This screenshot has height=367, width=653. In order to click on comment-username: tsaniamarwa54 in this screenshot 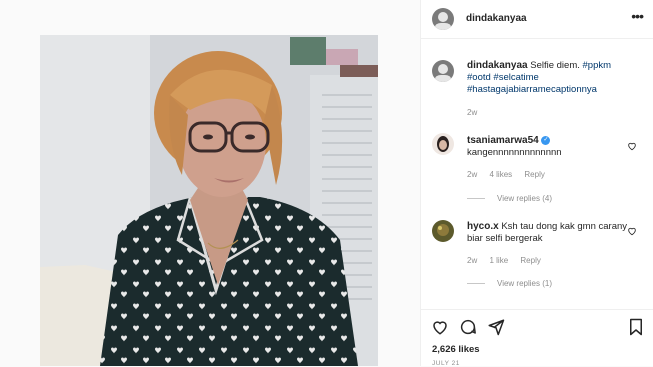, I will do `click(503, 140)`.